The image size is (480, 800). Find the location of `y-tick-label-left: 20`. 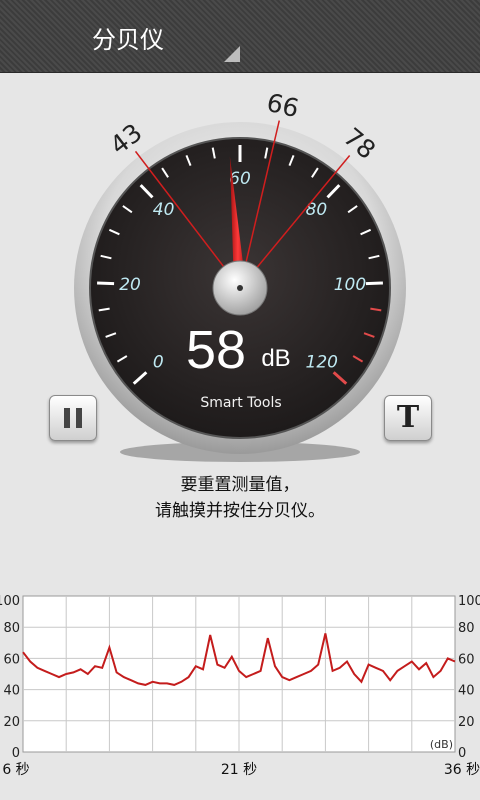

y-tick-label-left: 20 is located at coordinates (11, 722).